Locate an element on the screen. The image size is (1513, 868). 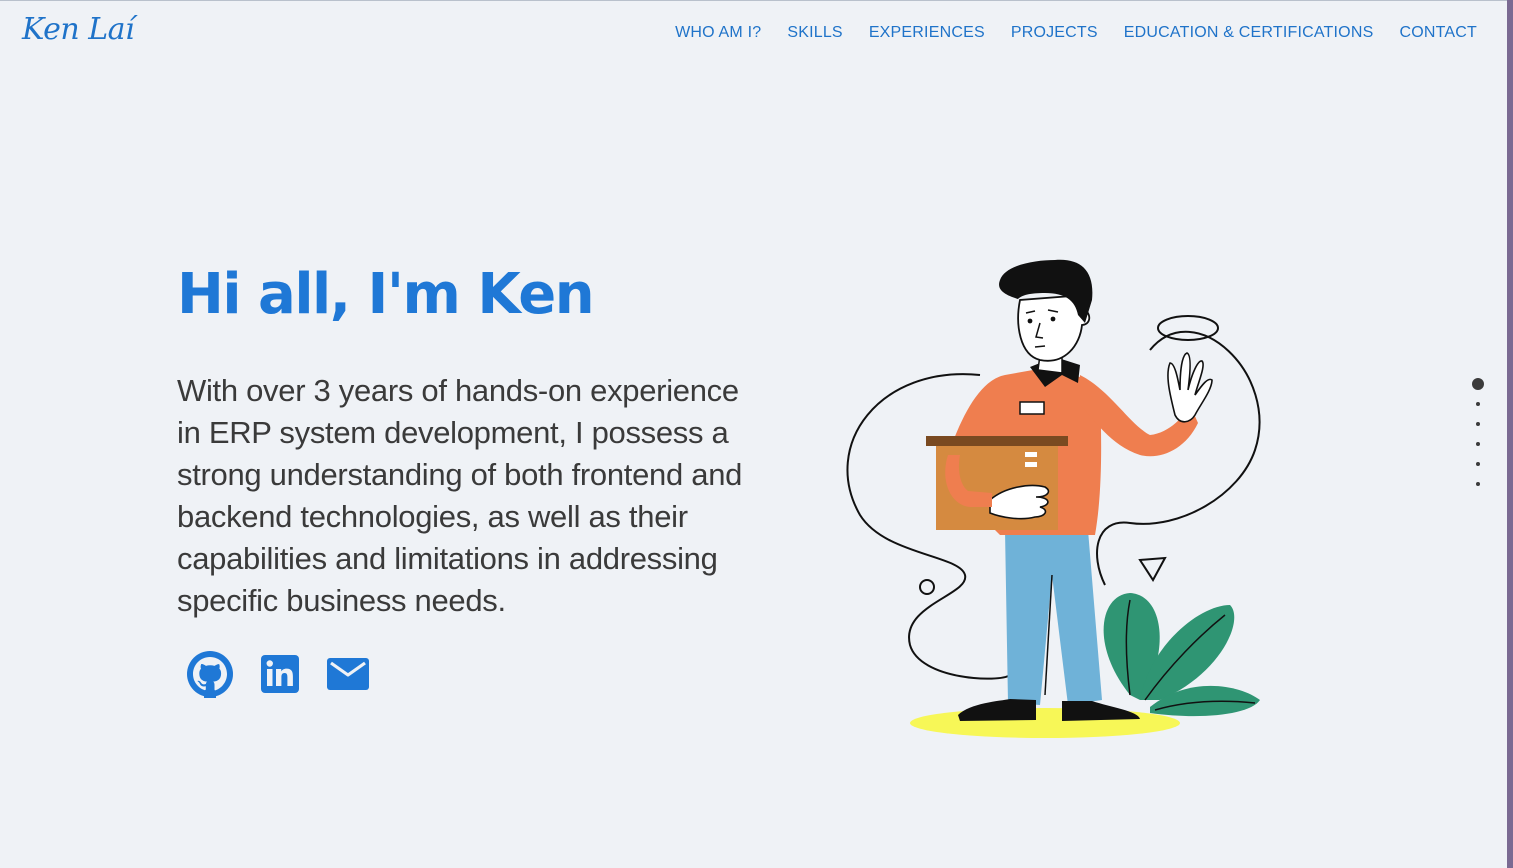
github-link is located at coordinates (210, 676).